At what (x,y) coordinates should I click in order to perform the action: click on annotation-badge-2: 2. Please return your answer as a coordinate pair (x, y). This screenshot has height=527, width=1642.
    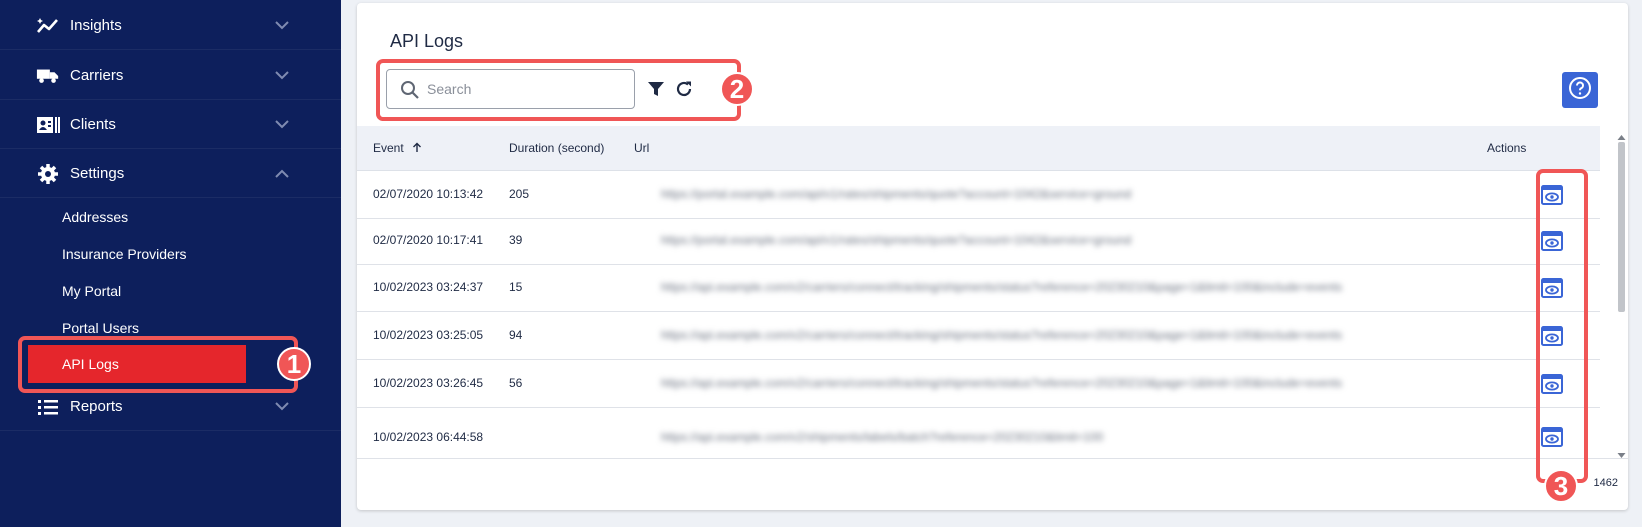
    Looking at the image, I should click on (737, 89).